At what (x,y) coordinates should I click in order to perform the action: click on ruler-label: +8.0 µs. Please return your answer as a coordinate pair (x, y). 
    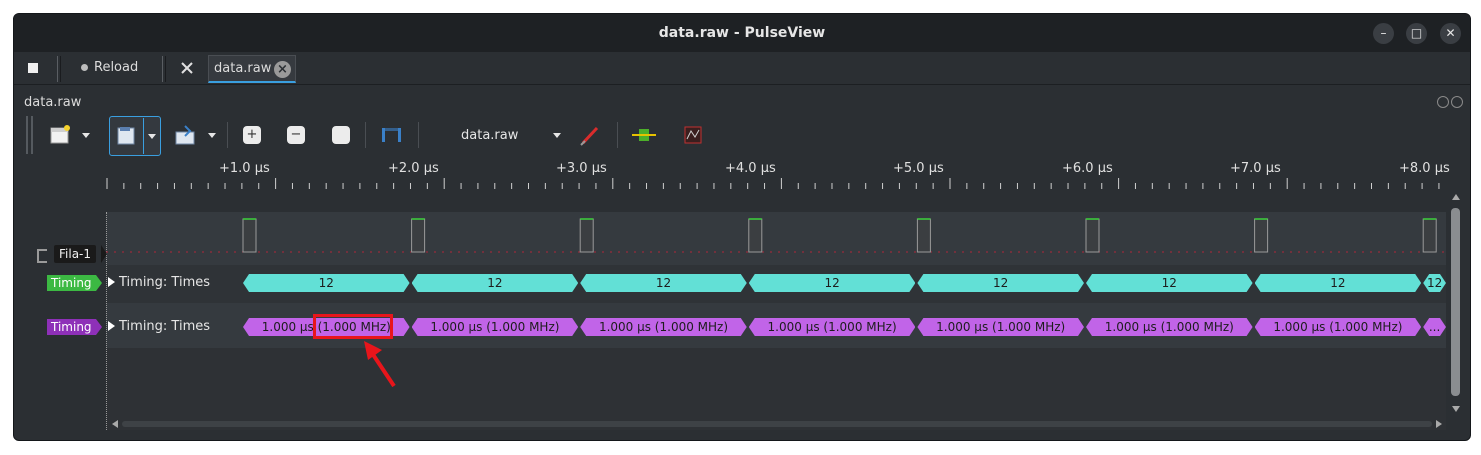
    Looking at the image, I should click on (1424, 168).